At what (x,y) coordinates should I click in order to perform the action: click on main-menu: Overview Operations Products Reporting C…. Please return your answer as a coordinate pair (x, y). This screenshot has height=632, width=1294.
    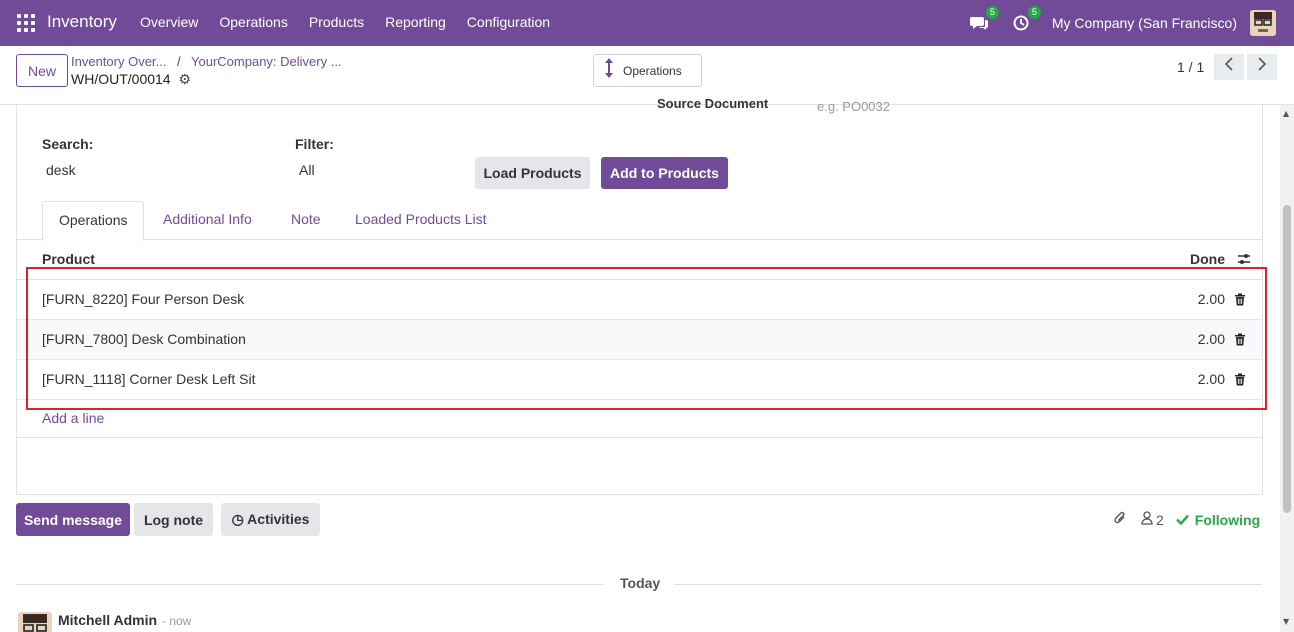
    Looking at the image, I should click on (355, 22).